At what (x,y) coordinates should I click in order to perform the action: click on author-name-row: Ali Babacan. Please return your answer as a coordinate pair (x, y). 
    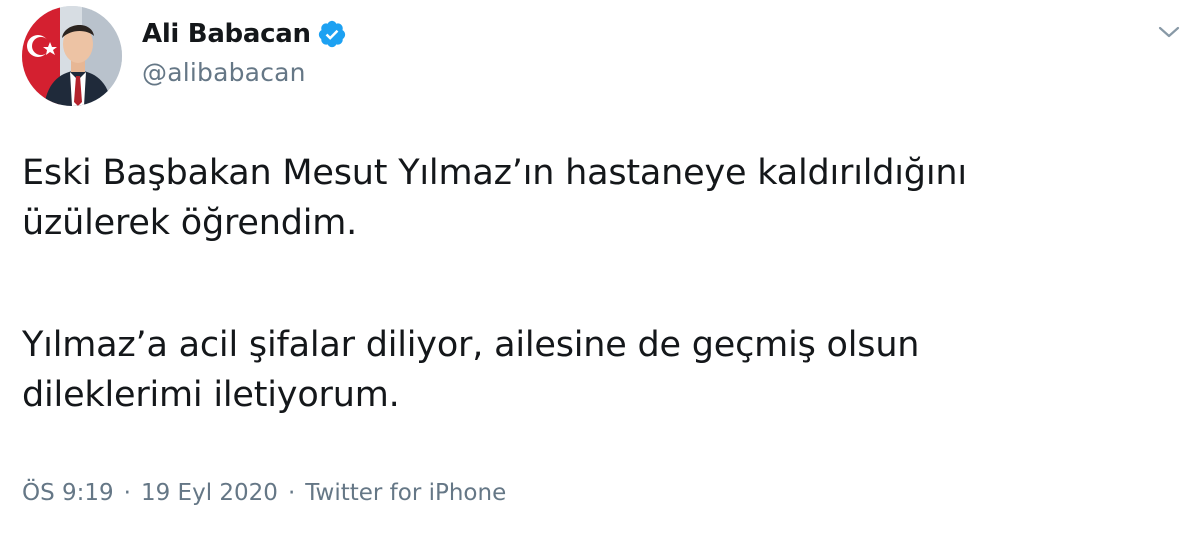
    Looking at the image, I should click on (244, 34).